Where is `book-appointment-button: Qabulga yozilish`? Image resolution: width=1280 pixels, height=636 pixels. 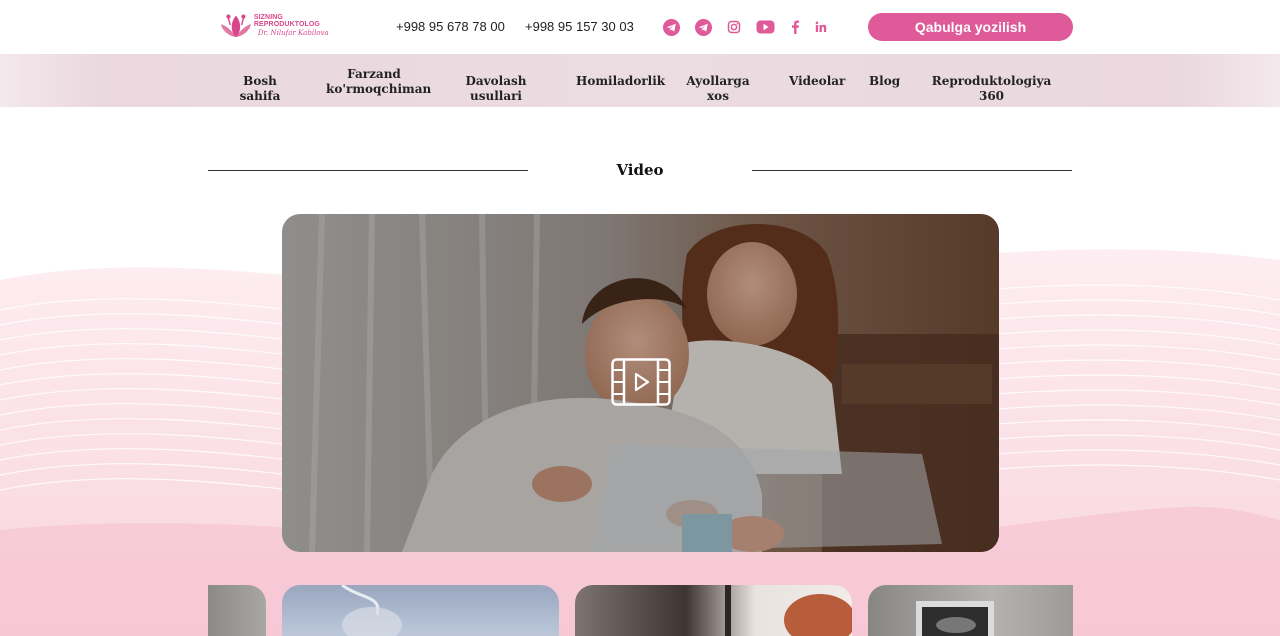
book-appointment-button: Qabulga yozilish is located at coordinates (970, 27).